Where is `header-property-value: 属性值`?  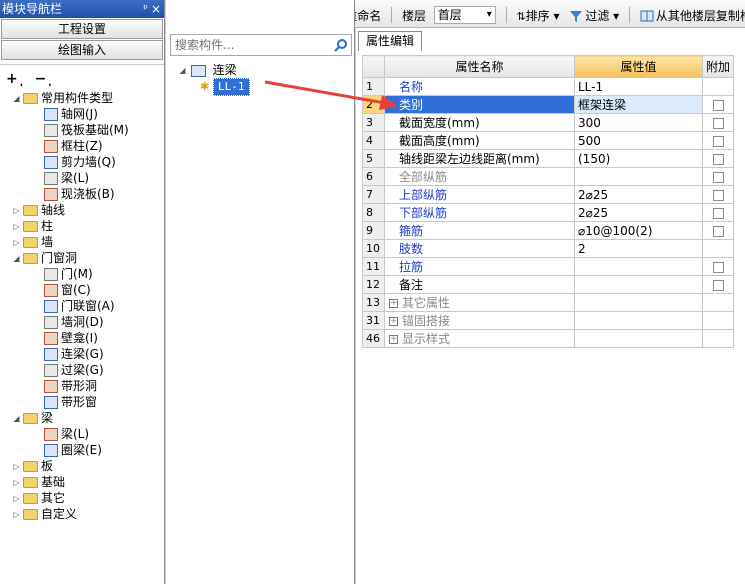
header-property-value: 属性值 is located at coordinates (638, 66).